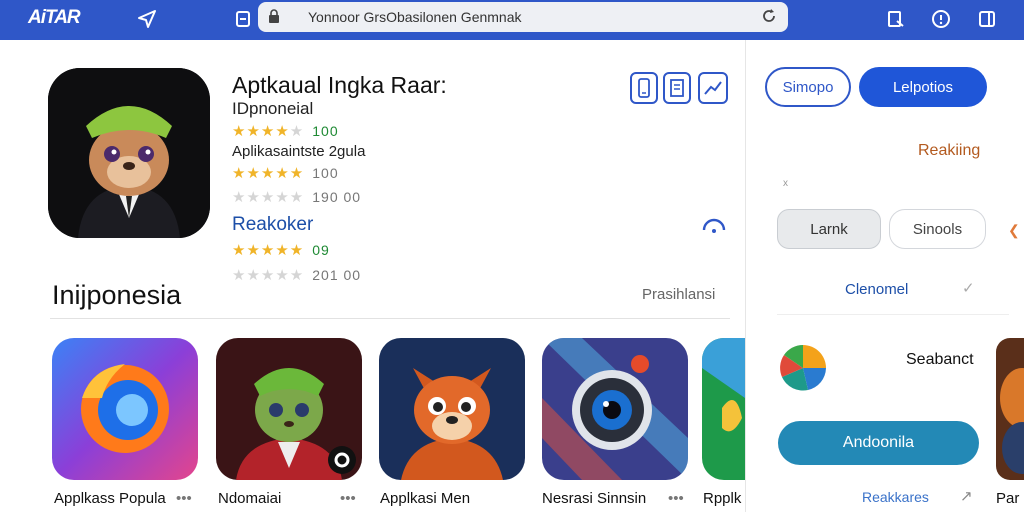 Image resolution: width=1024 pixels, height=512 pixels. Describe the element at coordinates (1014, 230) in the screenshot. I see `chevron-left-icon: ❮` at that location.